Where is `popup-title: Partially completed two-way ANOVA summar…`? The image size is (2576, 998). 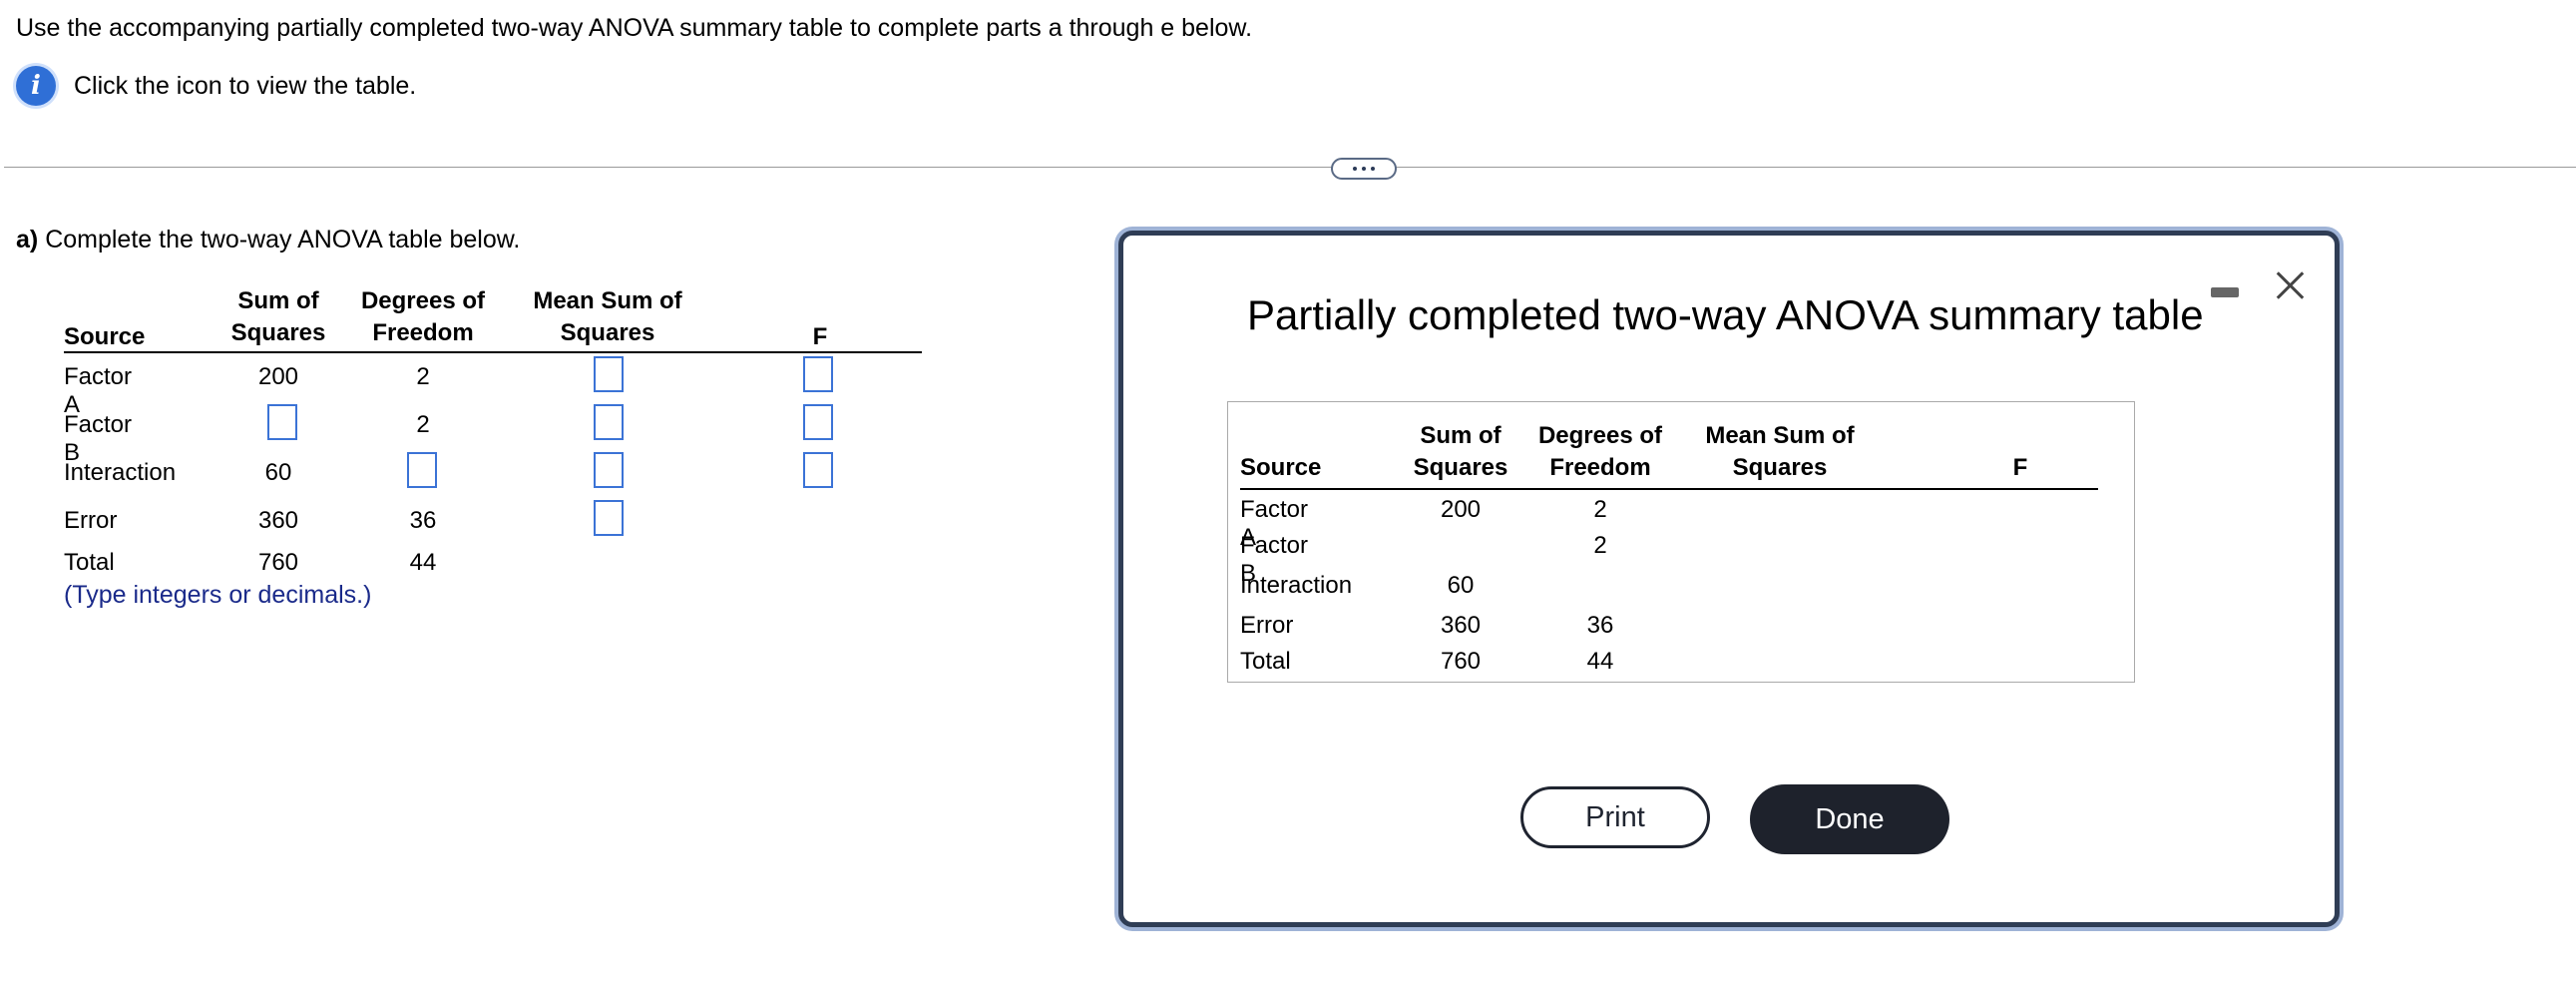 popup-title: Partially completed two-way ANOVA summar… is located at coordinates (1725, 314).